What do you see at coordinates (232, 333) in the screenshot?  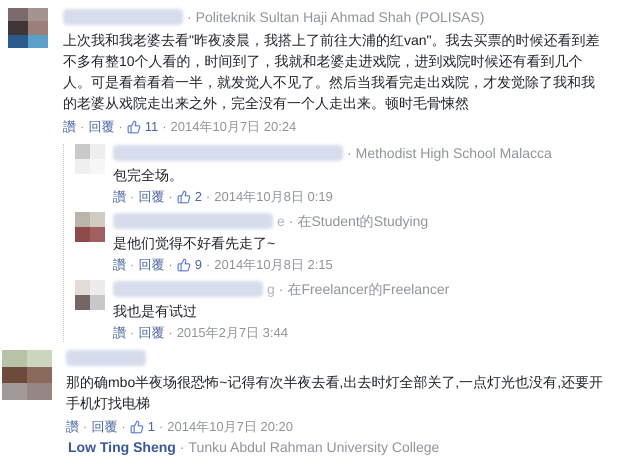 I see `timestamp: 2015年2月7日 3:44` at bounding box center [232, 333].